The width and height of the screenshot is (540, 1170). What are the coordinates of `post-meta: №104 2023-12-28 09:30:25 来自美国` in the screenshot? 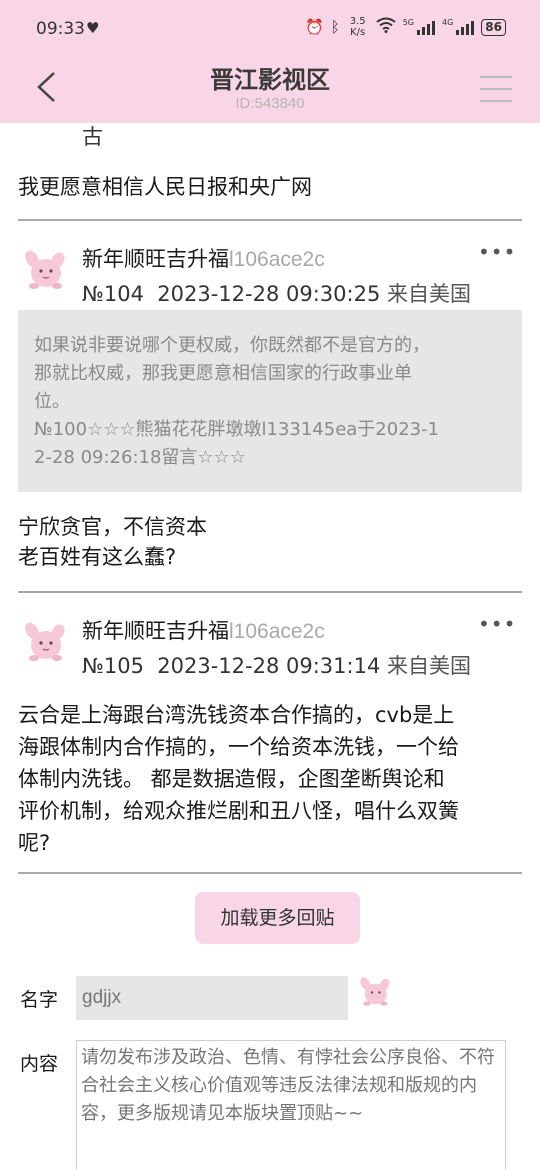 It's located at (277, 294).